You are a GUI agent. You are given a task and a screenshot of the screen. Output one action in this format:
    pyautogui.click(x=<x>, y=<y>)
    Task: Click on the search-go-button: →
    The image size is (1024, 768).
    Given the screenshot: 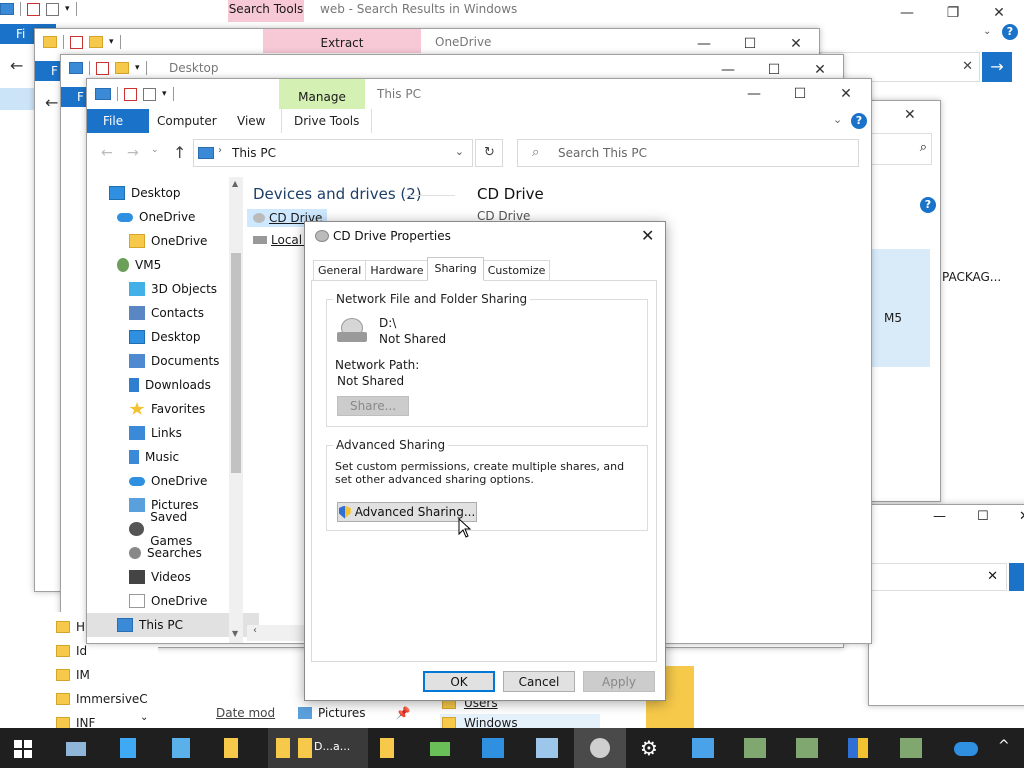 What is the action you would take?
    pyautogui.click(x=997, y=67)
    